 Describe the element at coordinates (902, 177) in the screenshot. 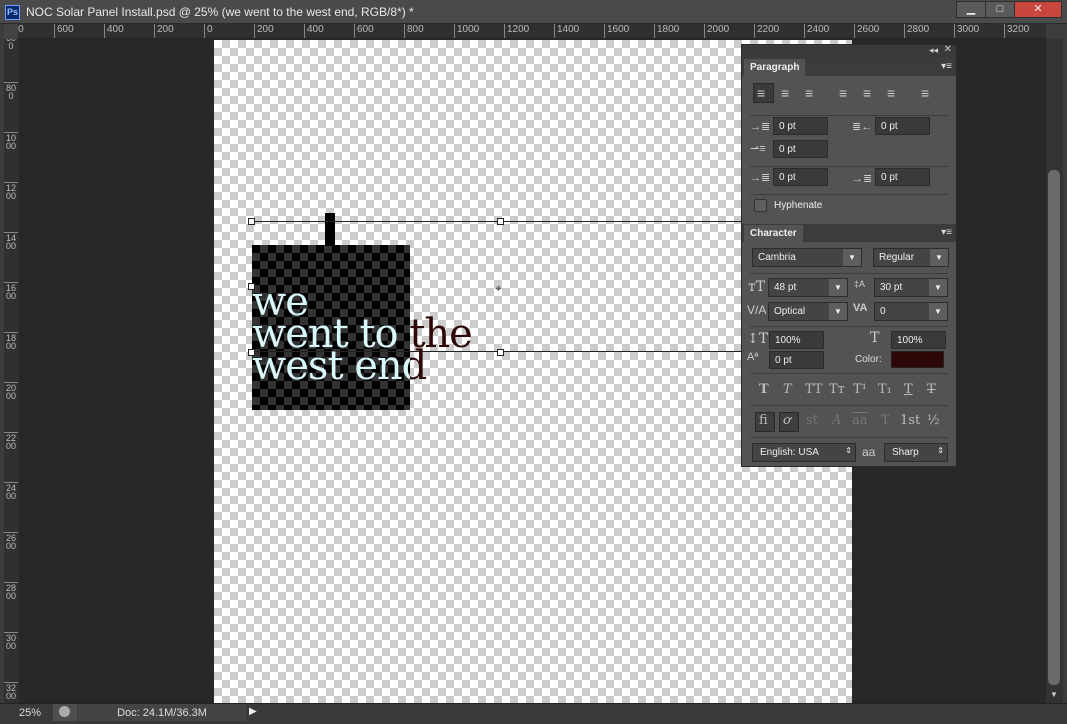

I see `space-after-field: 0 pt` at that location.